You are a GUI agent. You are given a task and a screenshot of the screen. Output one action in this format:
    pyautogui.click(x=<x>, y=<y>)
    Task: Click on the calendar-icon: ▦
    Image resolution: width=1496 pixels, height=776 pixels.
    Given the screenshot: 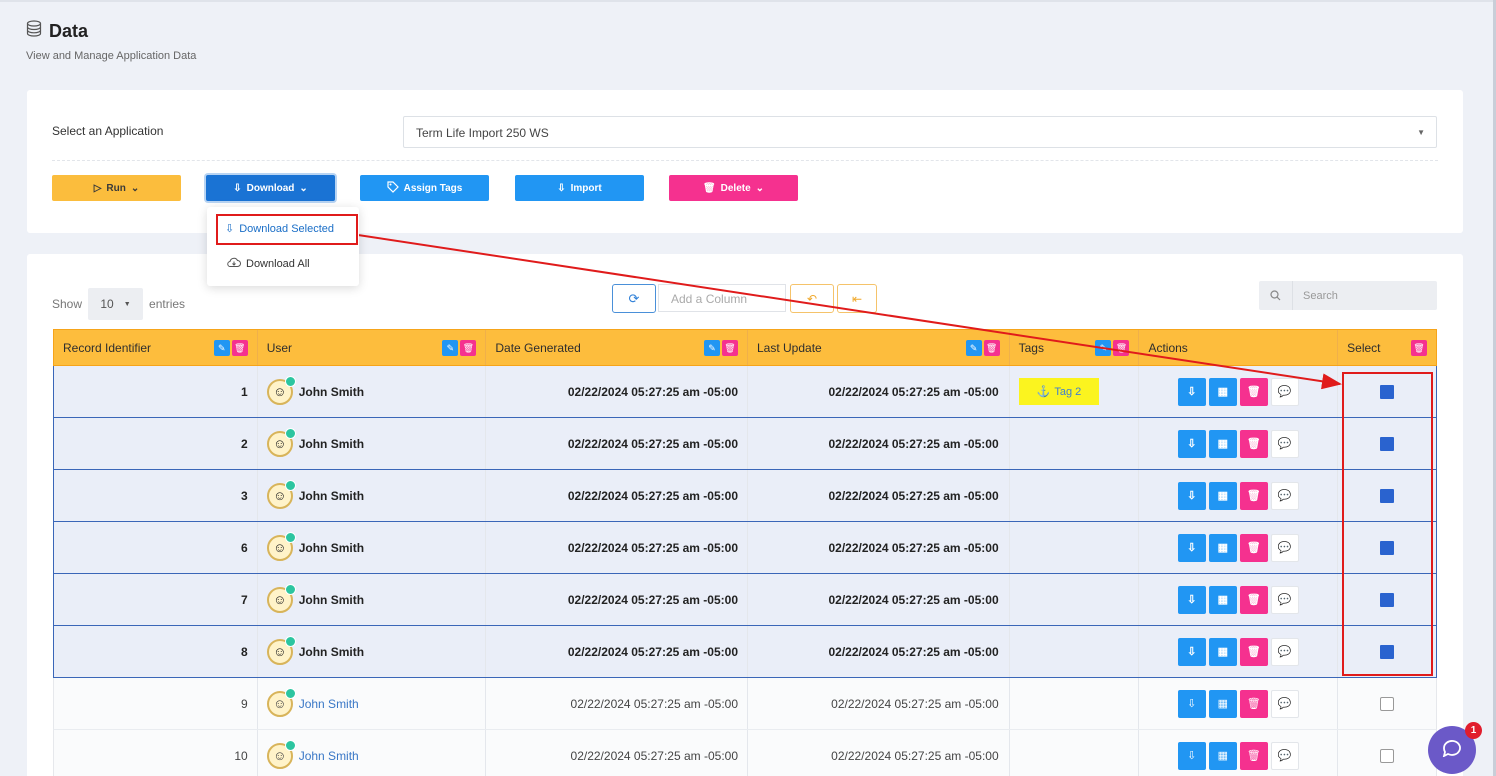 What is the action you would take?
    pyautogui.click(x=1222, y=548)
    